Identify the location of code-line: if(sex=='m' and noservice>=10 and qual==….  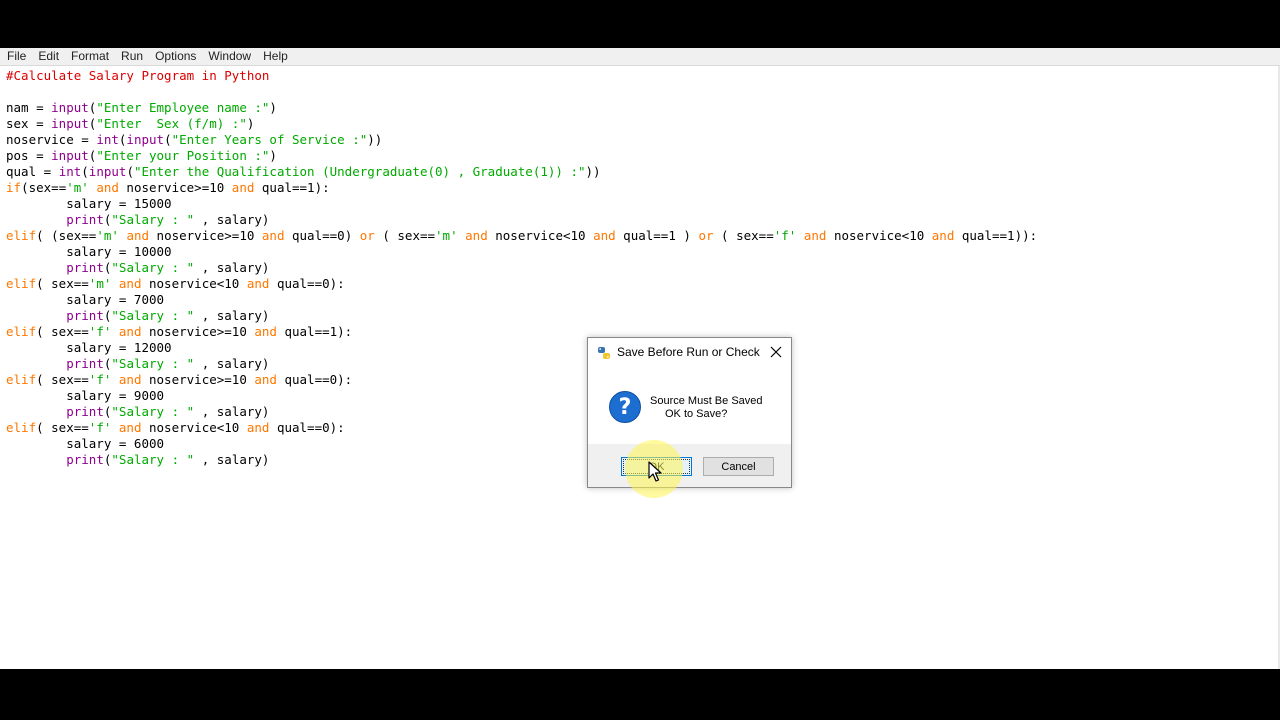
(168, 188).